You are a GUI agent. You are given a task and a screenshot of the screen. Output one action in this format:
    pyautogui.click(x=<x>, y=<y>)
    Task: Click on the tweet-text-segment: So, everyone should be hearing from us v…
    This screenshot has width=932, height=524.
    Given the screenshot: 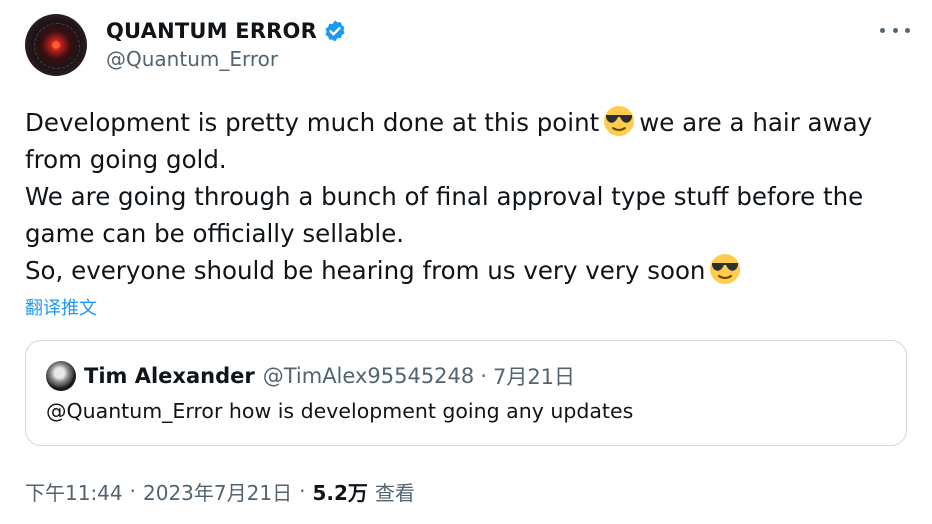 What is the action you would take?
    pyautogui.click(x=365, y=270)
    